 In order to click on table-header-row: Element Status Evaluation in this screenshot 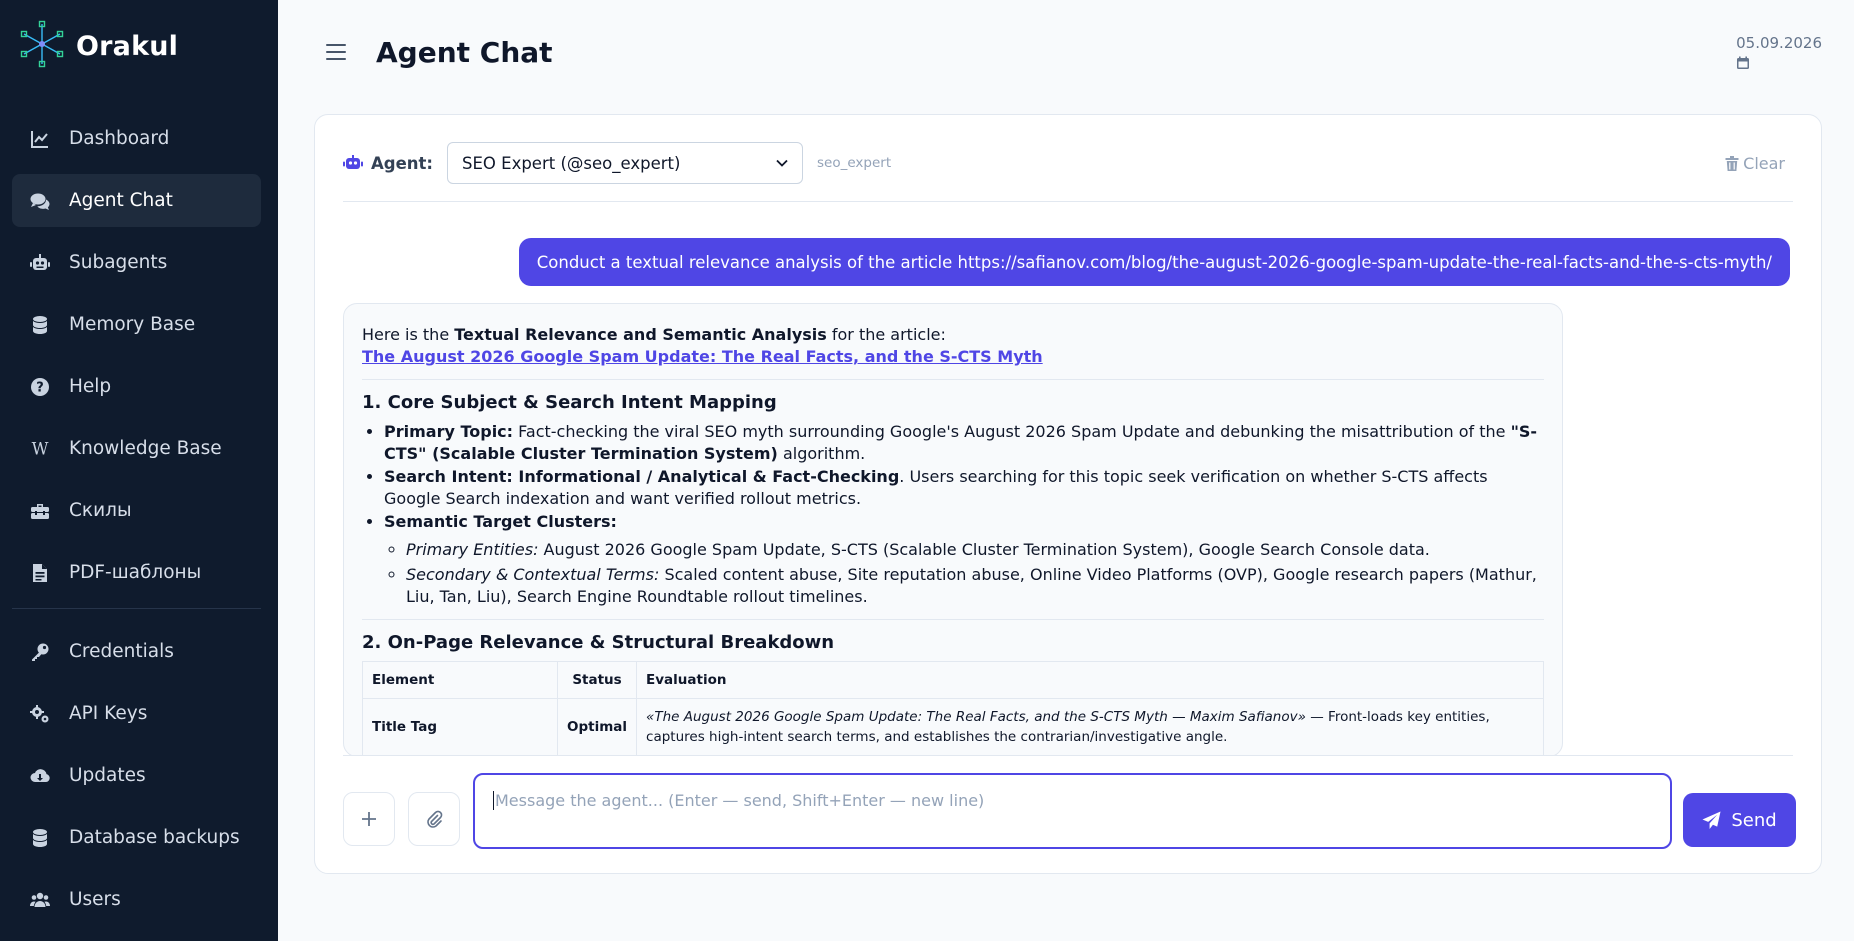, I will do `click(953, 680)`.